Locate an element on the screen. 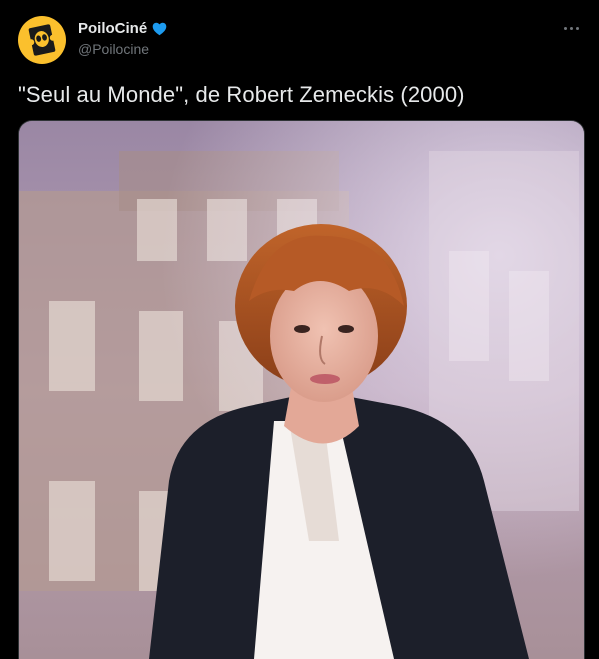 The image size is (599, 659). handle: @Poilocine is located at coordinates (123, 49).